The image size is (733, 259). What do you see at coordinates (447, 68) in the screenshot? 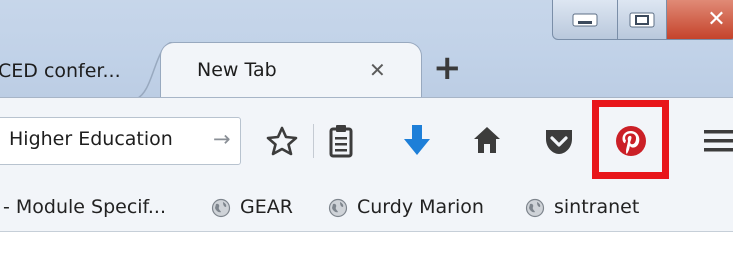
I see `new-tab-button: +` at bounding box center [447, 68].